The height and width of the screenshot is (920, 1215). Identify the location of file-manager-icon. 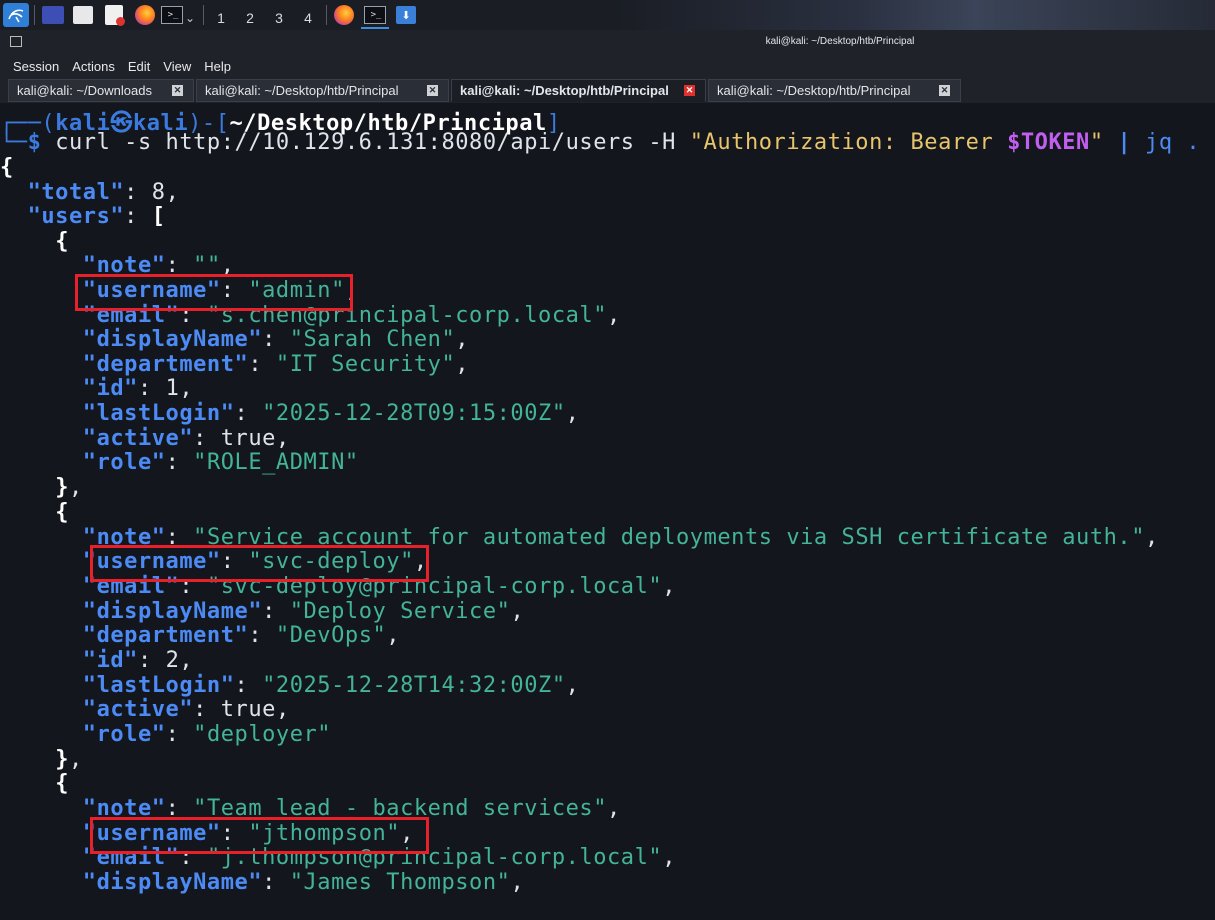
(83, 15).